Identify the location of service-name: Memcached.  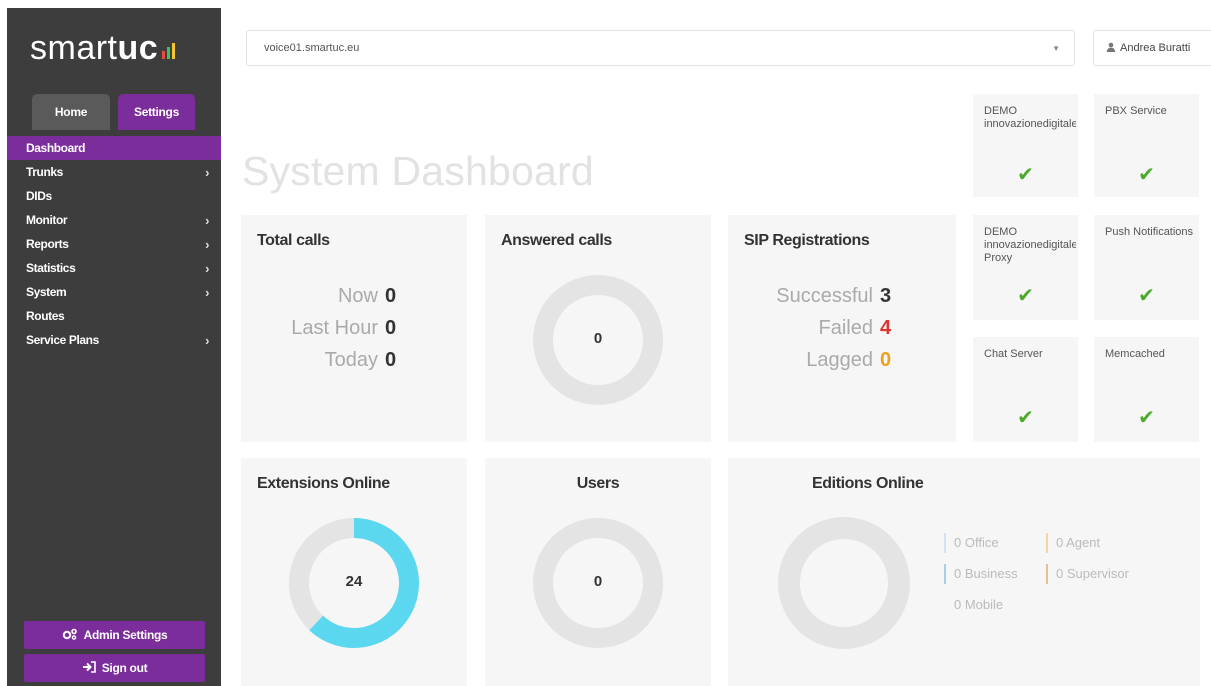
(1135, 354).